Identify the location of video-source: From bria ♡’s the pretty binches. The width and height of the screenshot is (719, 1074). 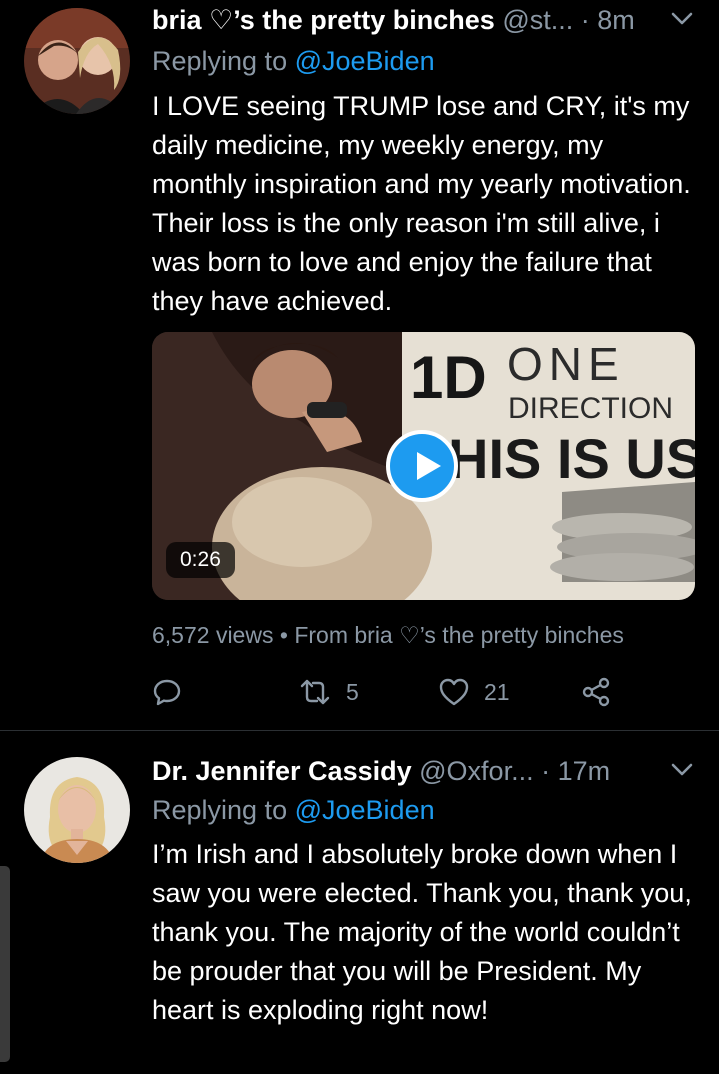
(459, 635).